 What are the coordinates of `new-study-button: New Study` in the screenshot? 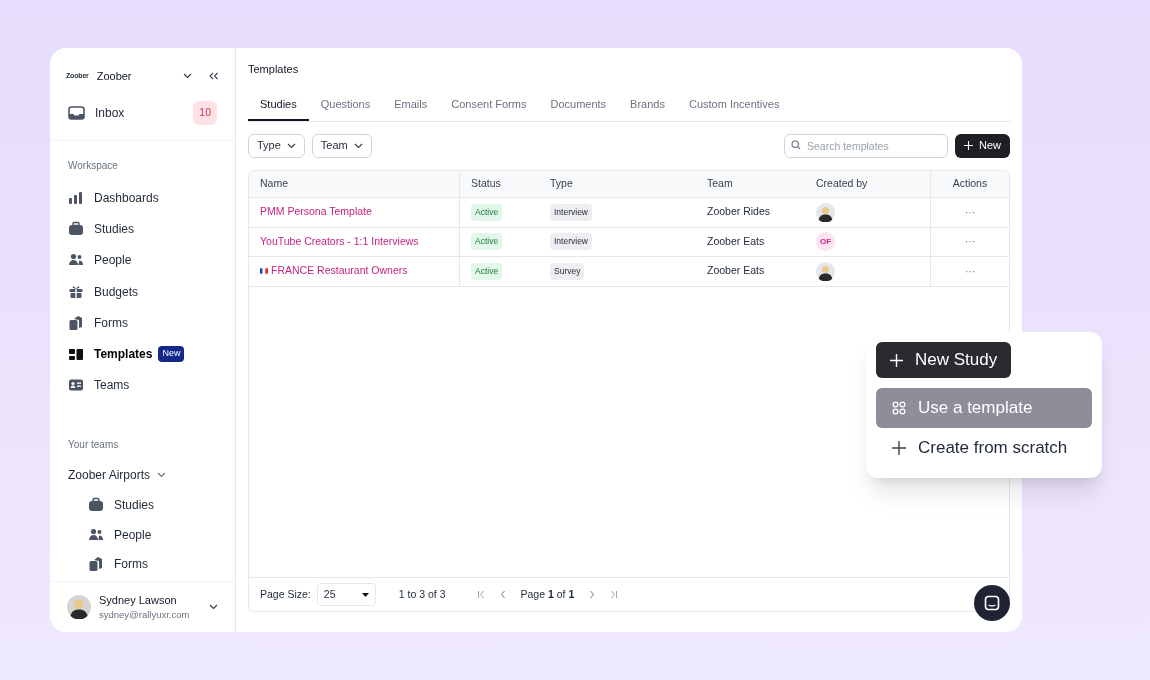 It's located at (944, 360).